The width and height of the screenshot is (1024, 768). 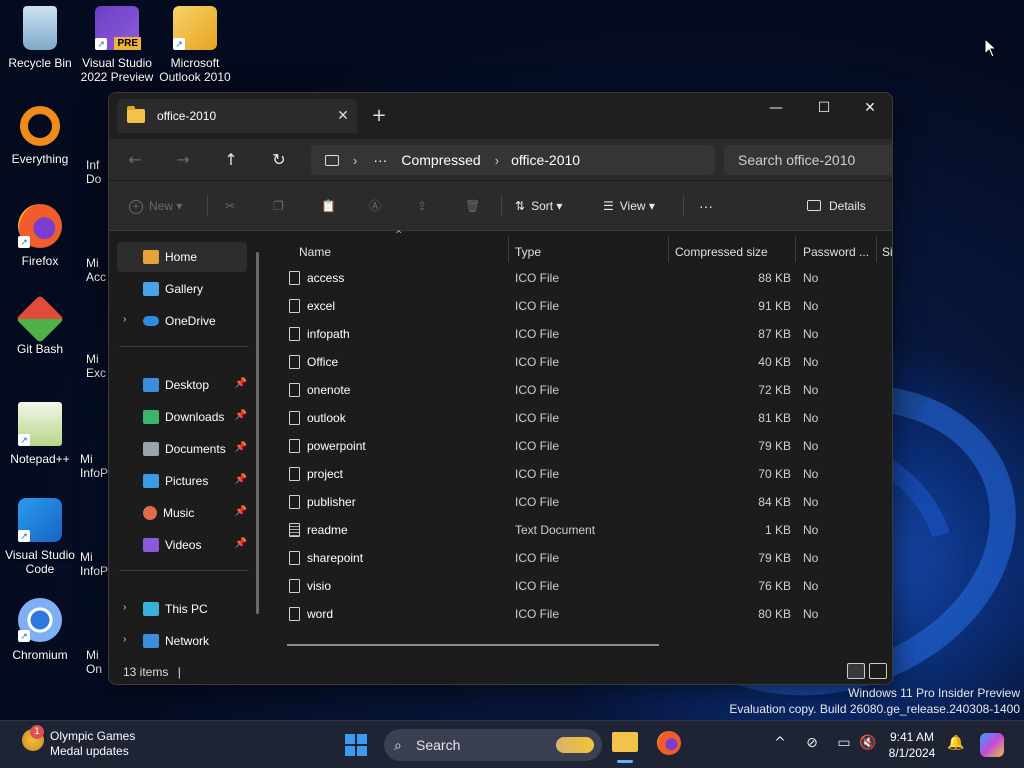 I want to click on new-tab-button: +, so click(x=379, y=115).